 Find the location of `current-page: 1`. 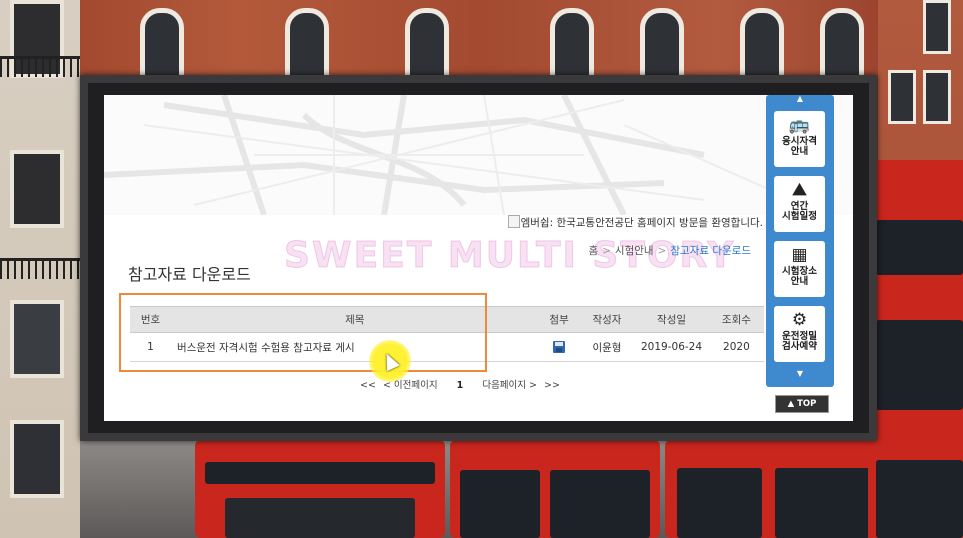

current-page: 1 is located at coordinates (460, 385).